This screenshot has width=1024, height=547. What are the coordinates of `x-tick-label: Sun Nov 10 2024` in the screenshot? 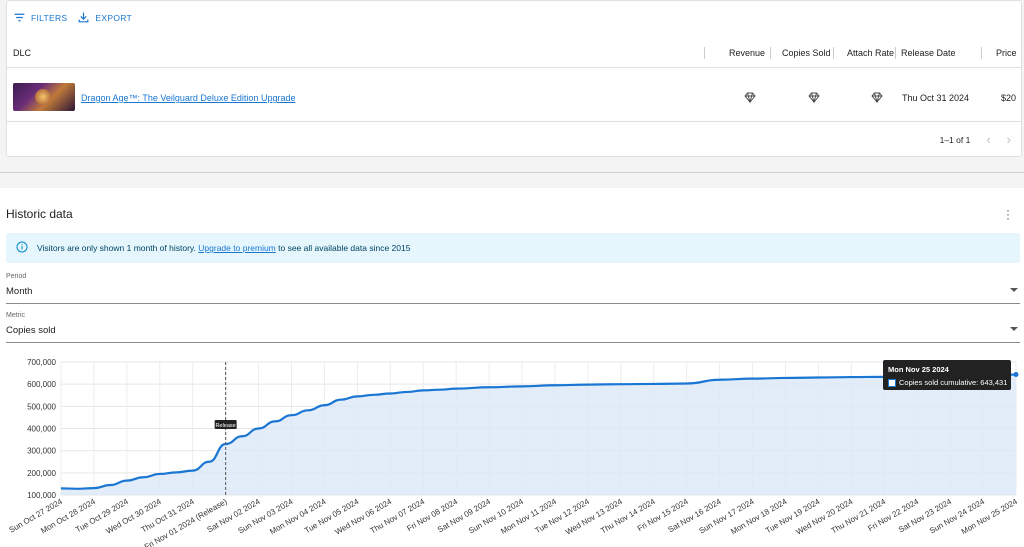 It's located at (496, 516).